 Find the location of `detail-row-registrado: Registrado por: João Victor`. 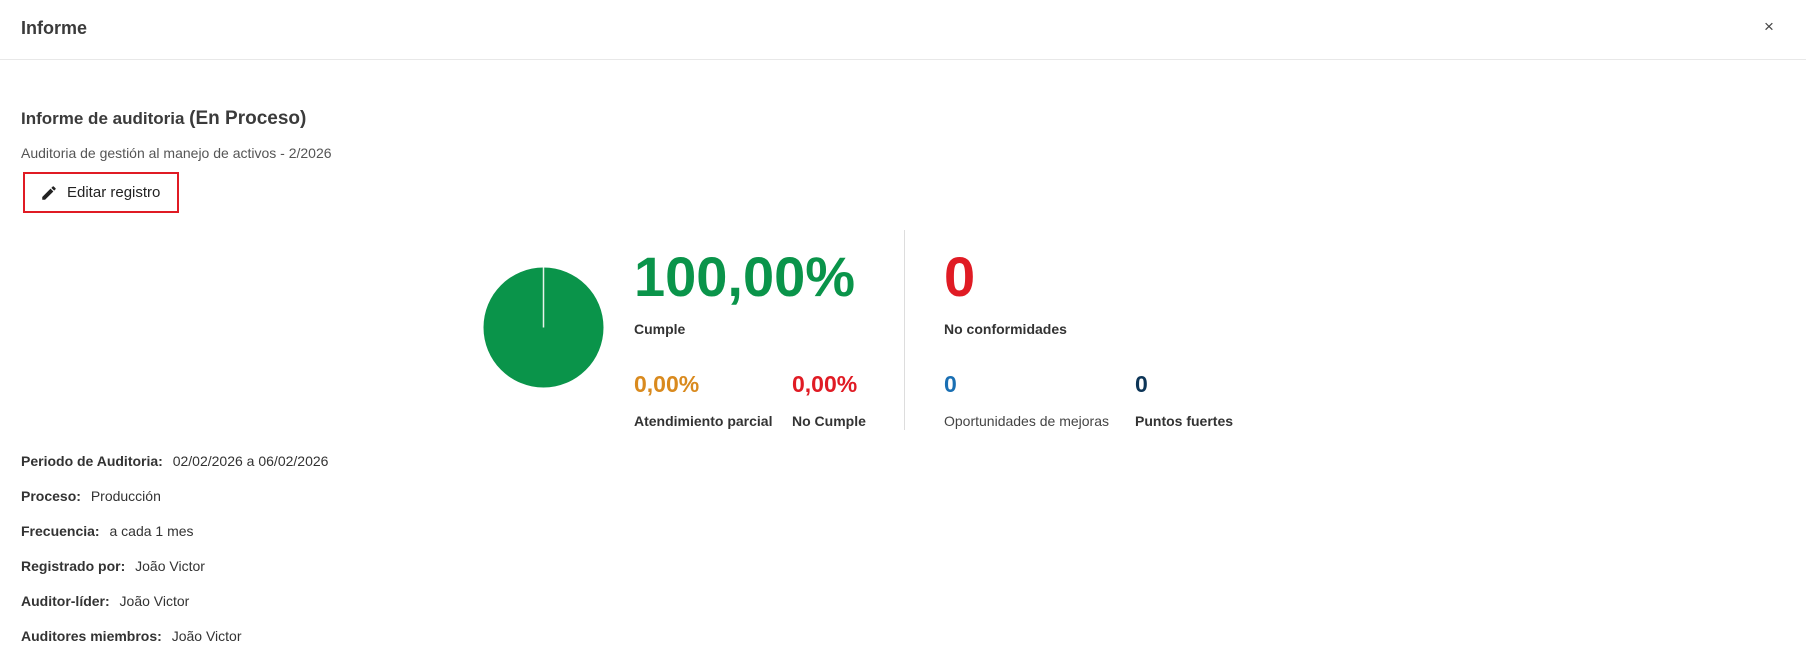

detail-row-registrado: Registrado por: João Victor is located at coordinates (113, 566).